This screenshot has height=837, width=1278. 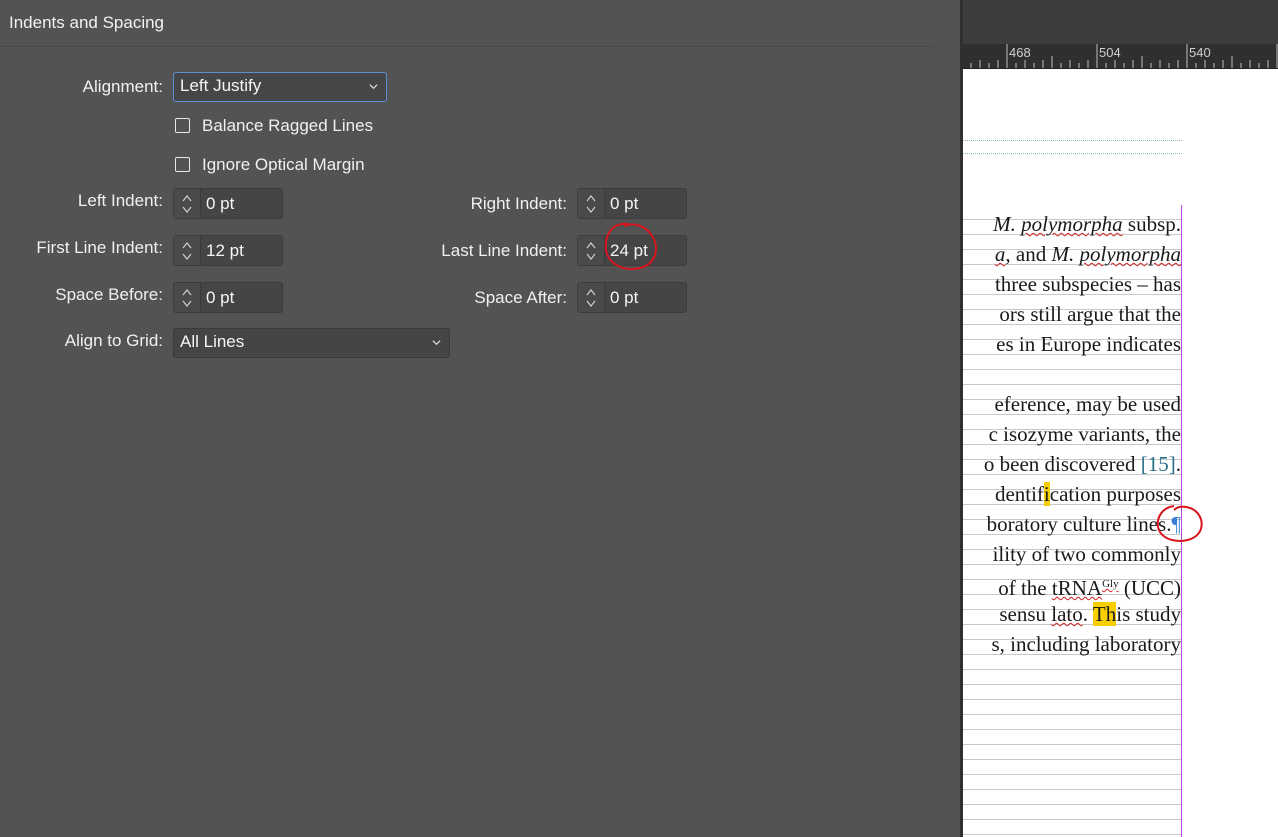 What do you see at coordinates (182, 164) in the screenshot?
I see `ignore-optical-checkbox` at bounding box center [182, 164].